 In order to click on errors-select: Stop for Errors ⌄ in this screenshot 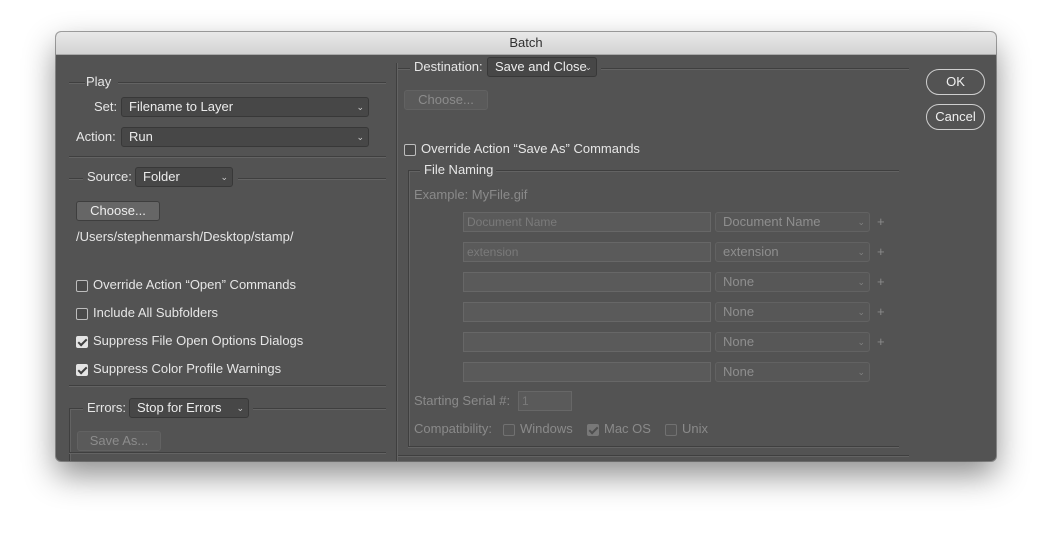, I will do `click(189, 408)`.